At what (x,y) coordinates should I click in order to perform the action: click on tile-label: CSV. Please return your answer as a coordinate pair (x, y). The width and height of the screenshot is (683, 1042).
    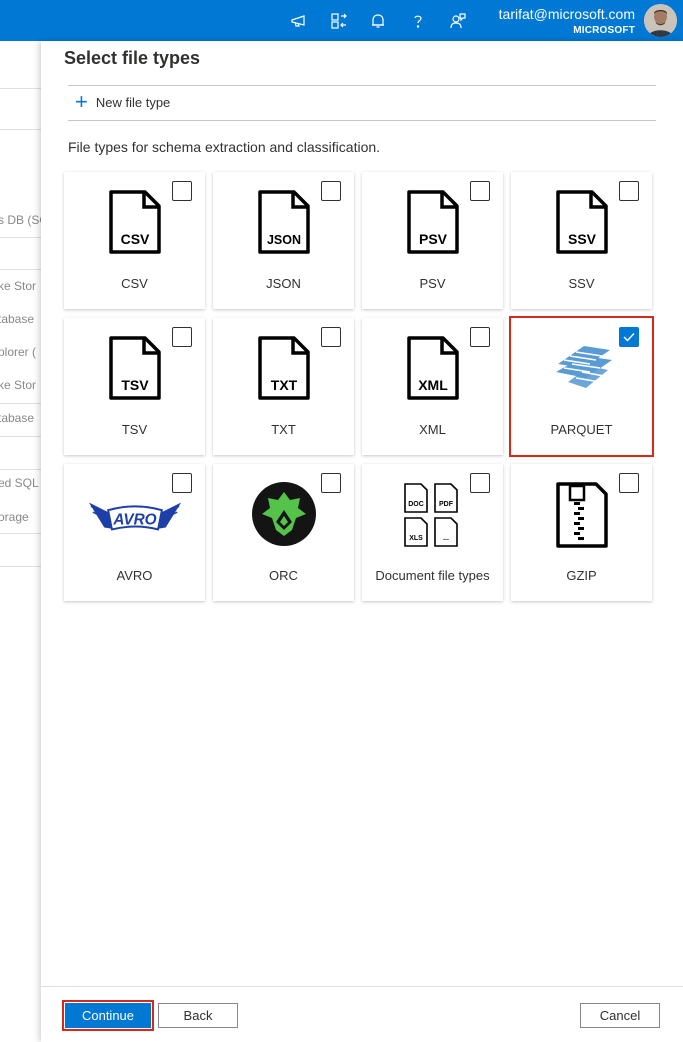
    Looking at the image, I should click on (134, 283).